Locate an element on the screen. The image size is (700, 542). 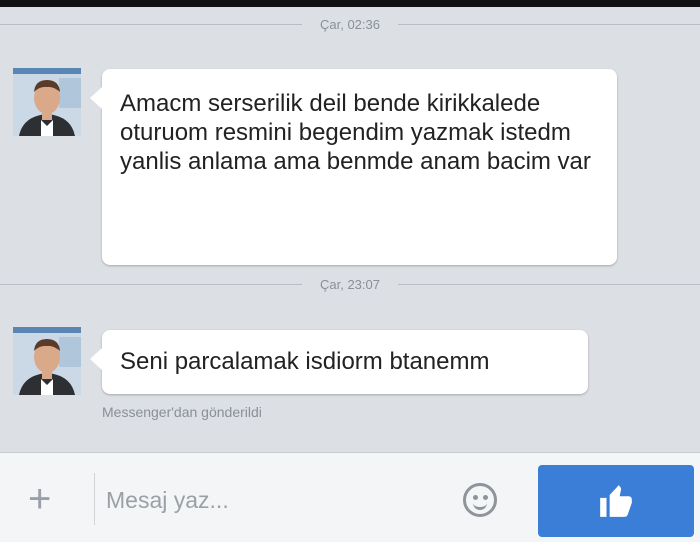
smiley-icon is located at coordinates (480, 500).